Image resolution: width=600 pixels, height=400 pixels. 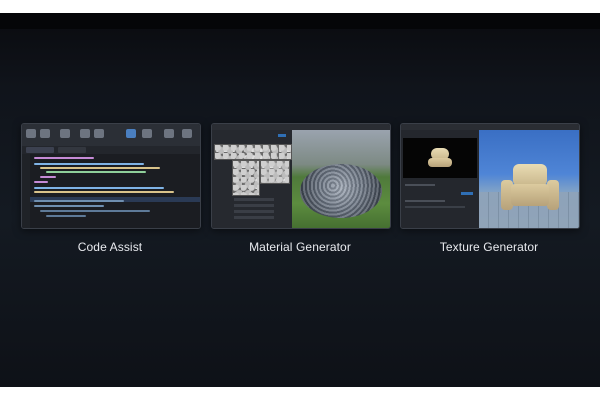 I want to click on material-generator-card, so click(x=301, y=176).